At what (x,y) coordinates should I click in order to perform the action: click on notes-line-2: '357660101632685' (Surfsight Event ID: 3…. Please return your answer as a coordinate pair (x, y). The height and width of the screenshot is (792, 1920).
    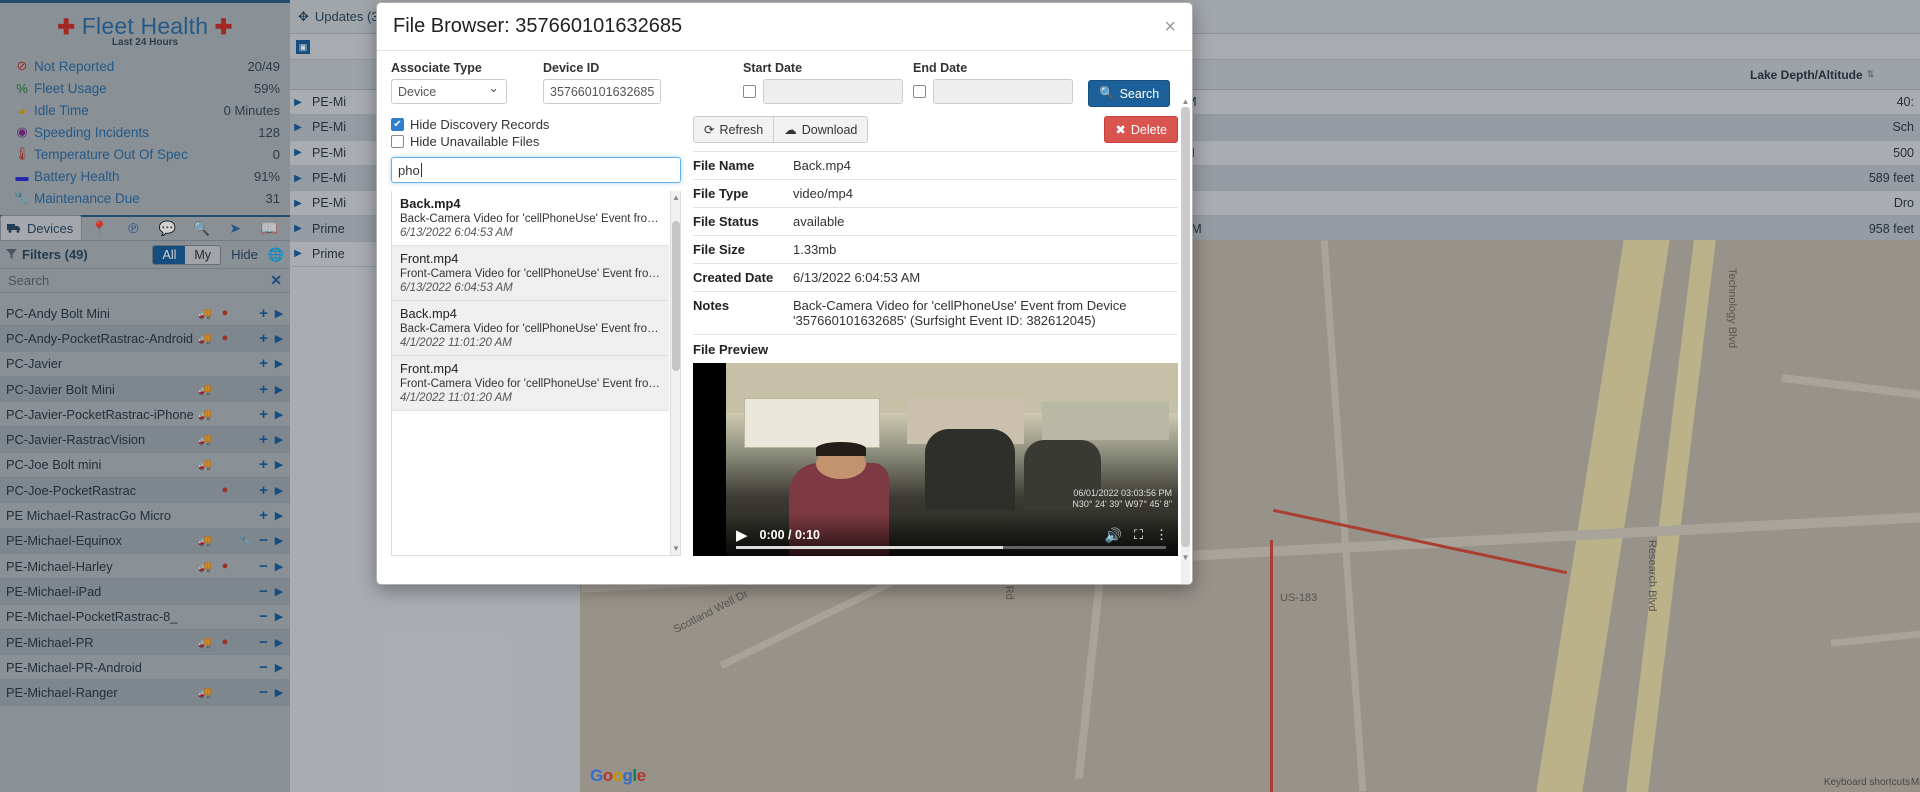
    Looking at the image, I should click on (944, 320).